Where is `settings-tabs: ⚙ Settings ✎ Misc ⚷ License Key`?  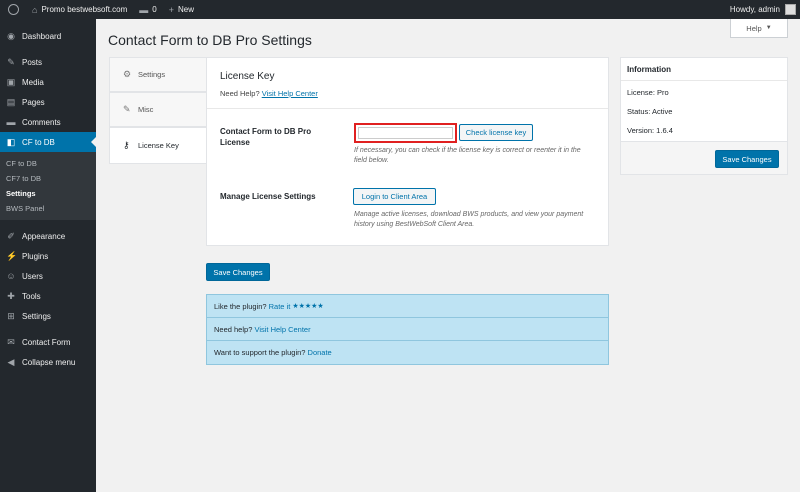
settings-tabs: ⚙ Settings ✎ Misc ⚷ License Key is located at coordinates (158, 110).